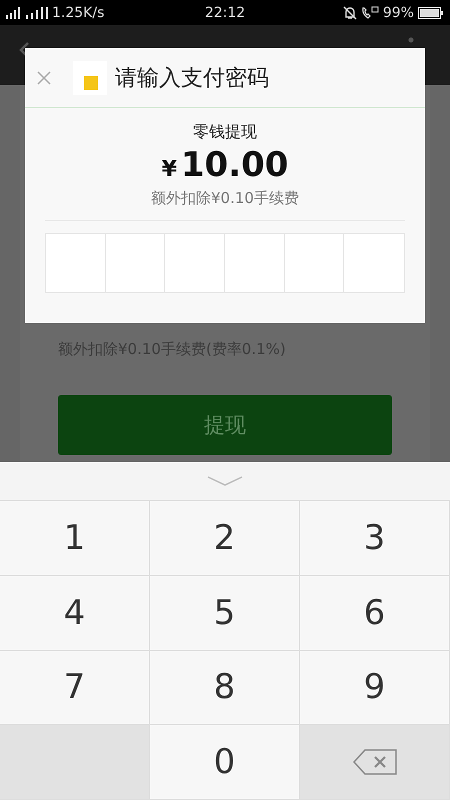  I want to click on battery-icon, so click(431, 12).